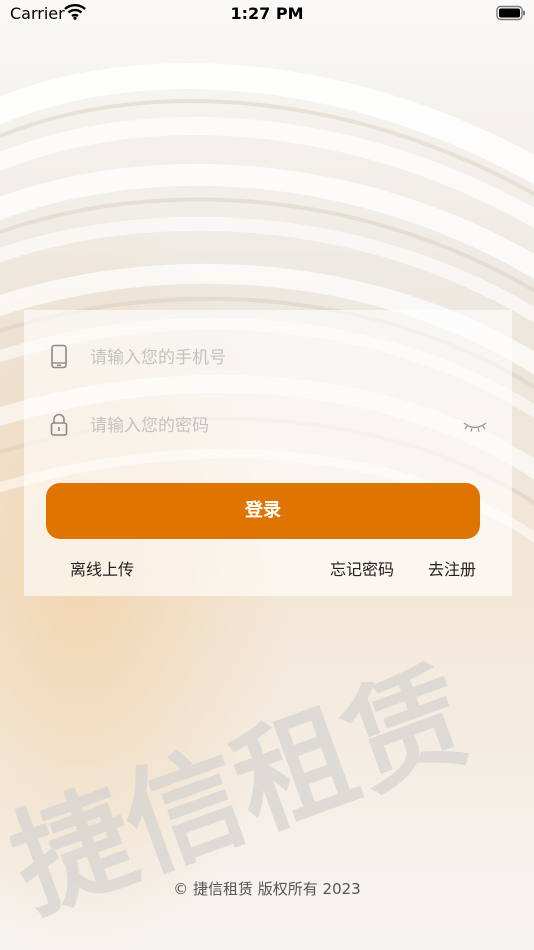 The height and width of the screenshot is (950, 534). Describe the element at coordinates (267, 889) in the screenshot. I see `copyright-footer: © 捷信租赁 版权所有 2023` at that location.